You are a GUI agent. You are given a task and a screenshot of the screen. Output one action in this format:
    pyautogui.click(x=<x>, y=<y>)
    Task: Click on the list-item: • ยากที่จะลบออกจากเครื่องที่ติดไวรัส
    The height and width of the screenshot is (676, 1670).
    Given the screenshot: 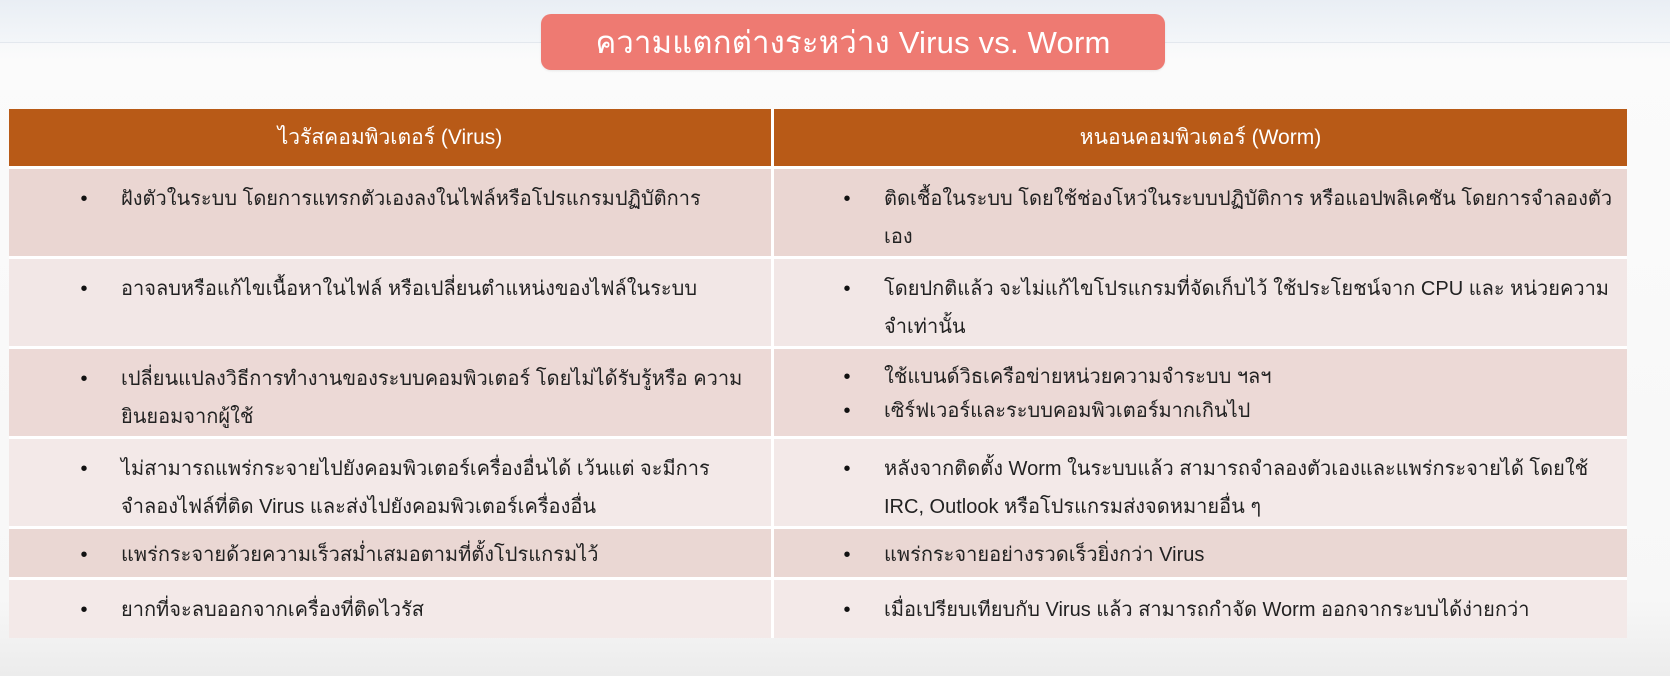 What is the action you would take?
    pyautogui.click(x=415, y=610)
    